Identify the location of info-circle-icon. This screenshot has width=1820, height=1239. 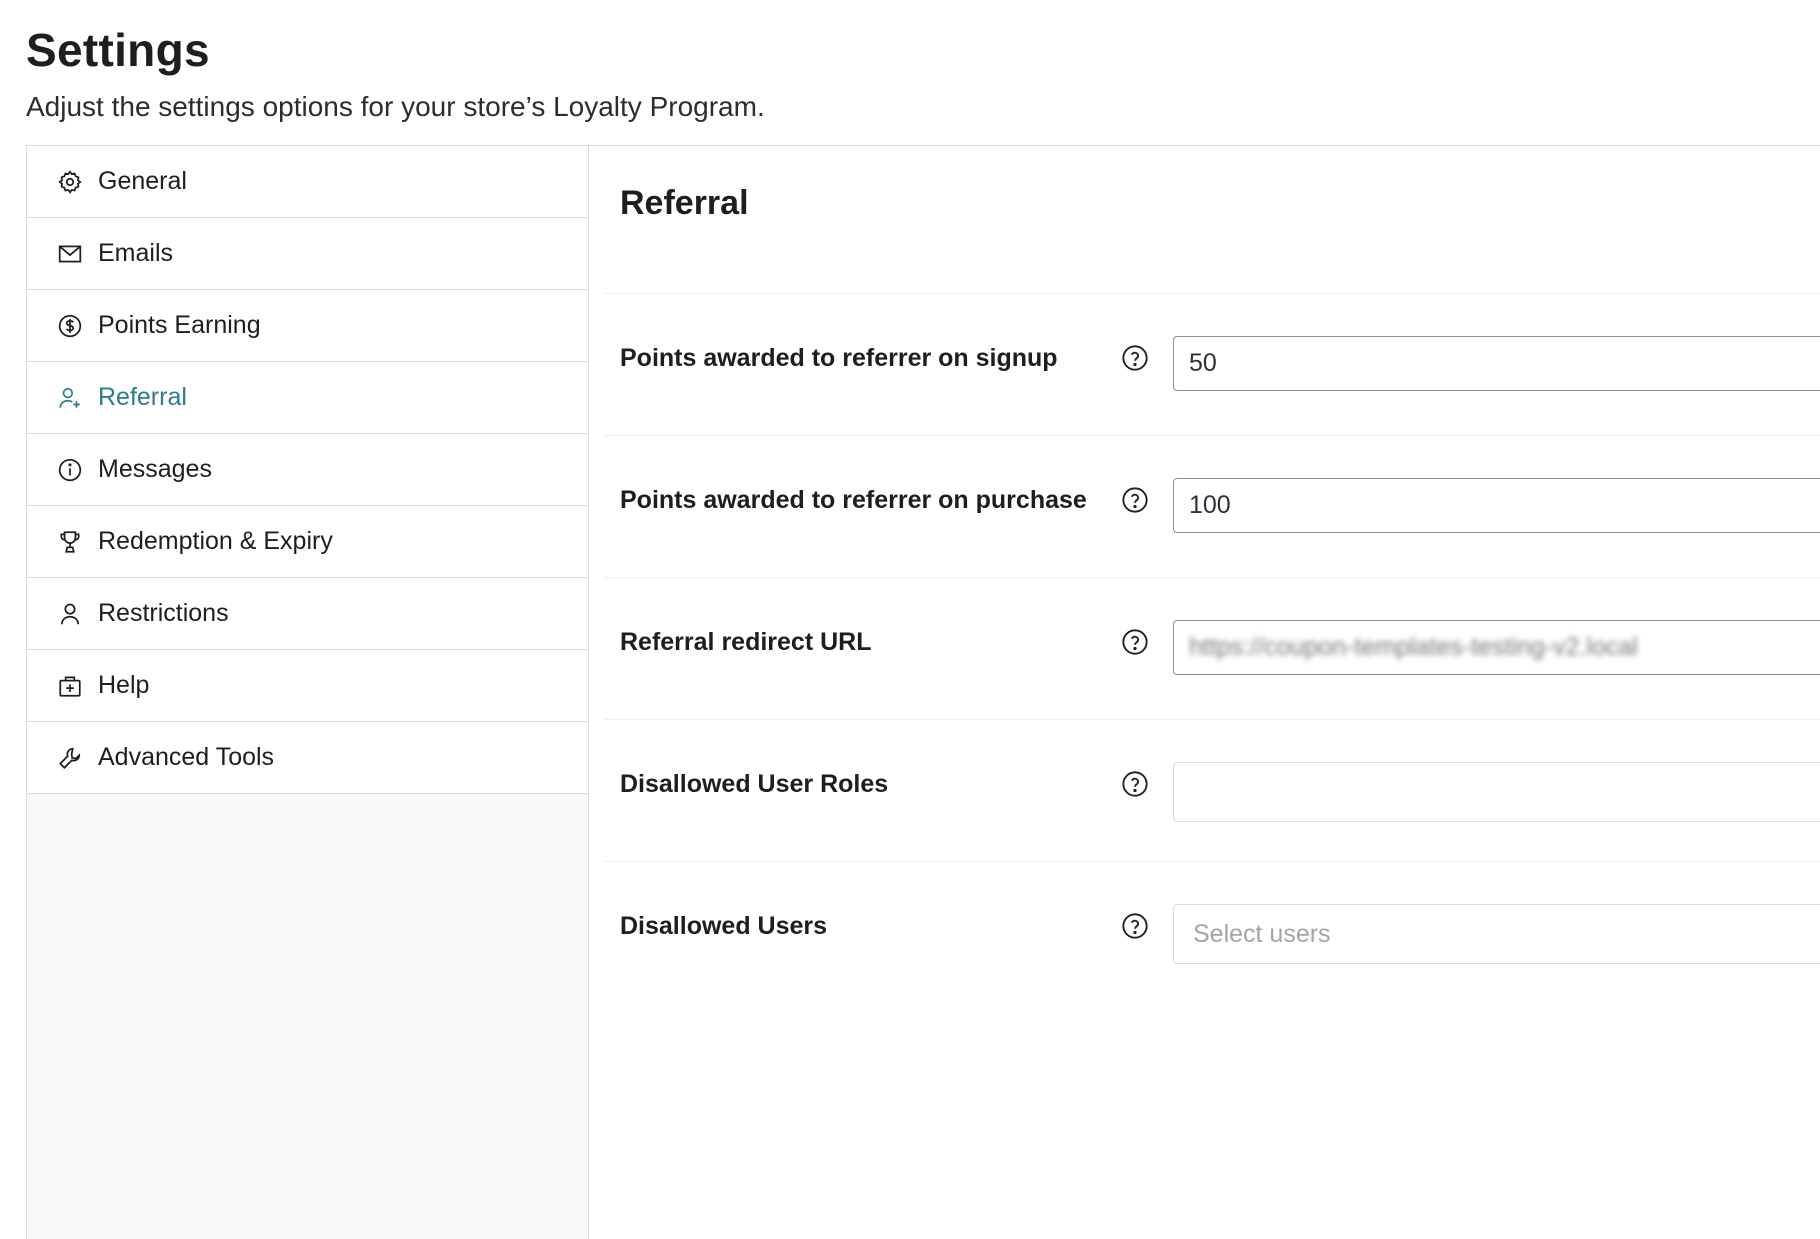
(70, 470).